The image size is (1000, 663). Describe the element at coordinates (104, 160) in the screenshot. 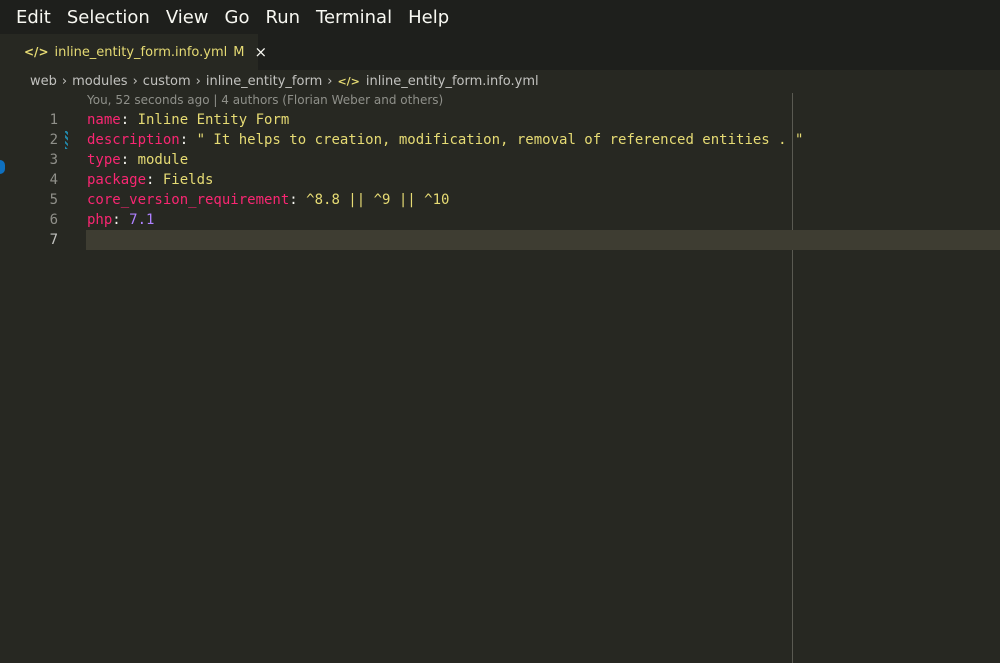

I see `yaml-key: type` at that location.